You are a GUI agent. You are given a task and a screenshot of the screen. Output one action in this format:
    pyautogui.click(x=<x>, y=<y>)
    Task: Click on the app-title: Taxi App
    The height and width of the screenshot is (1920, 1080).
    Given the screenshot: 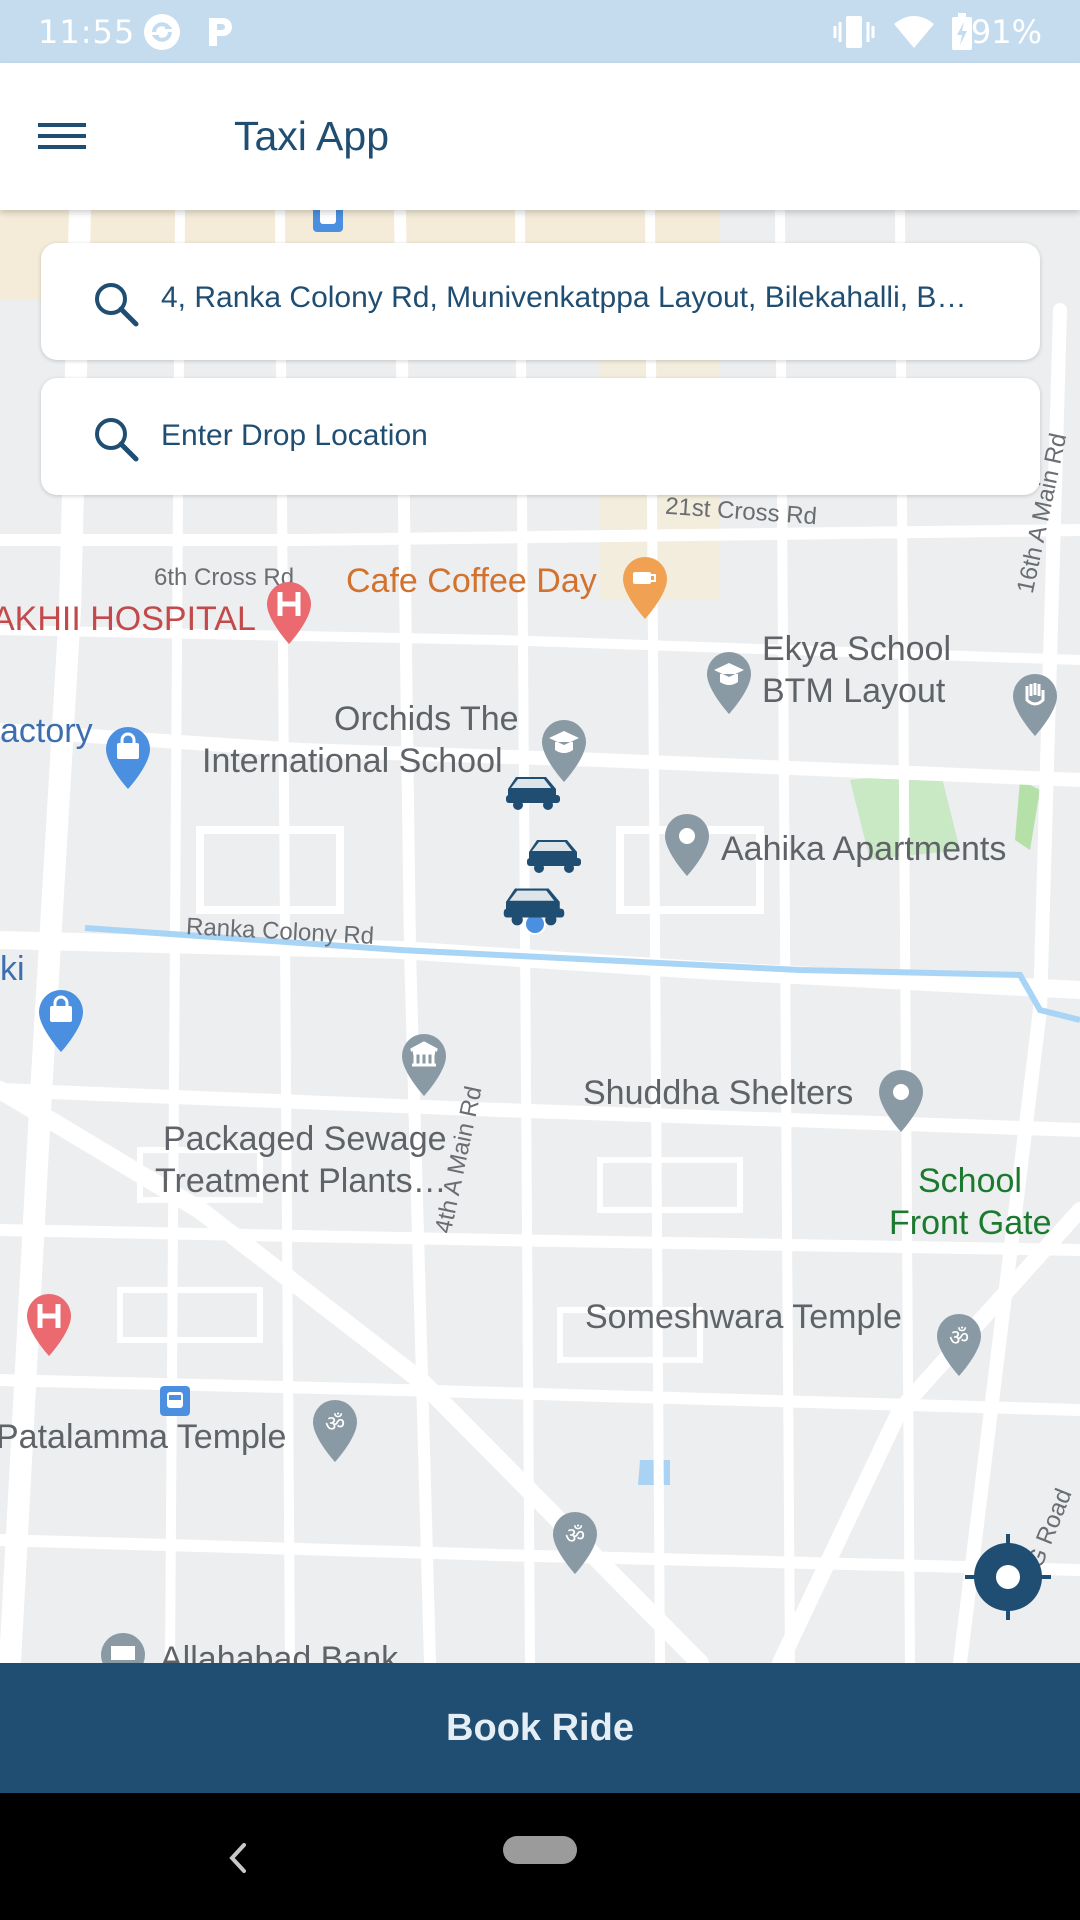 What is the action you would take?
    pyautogui.click(x=311, y=136)
    